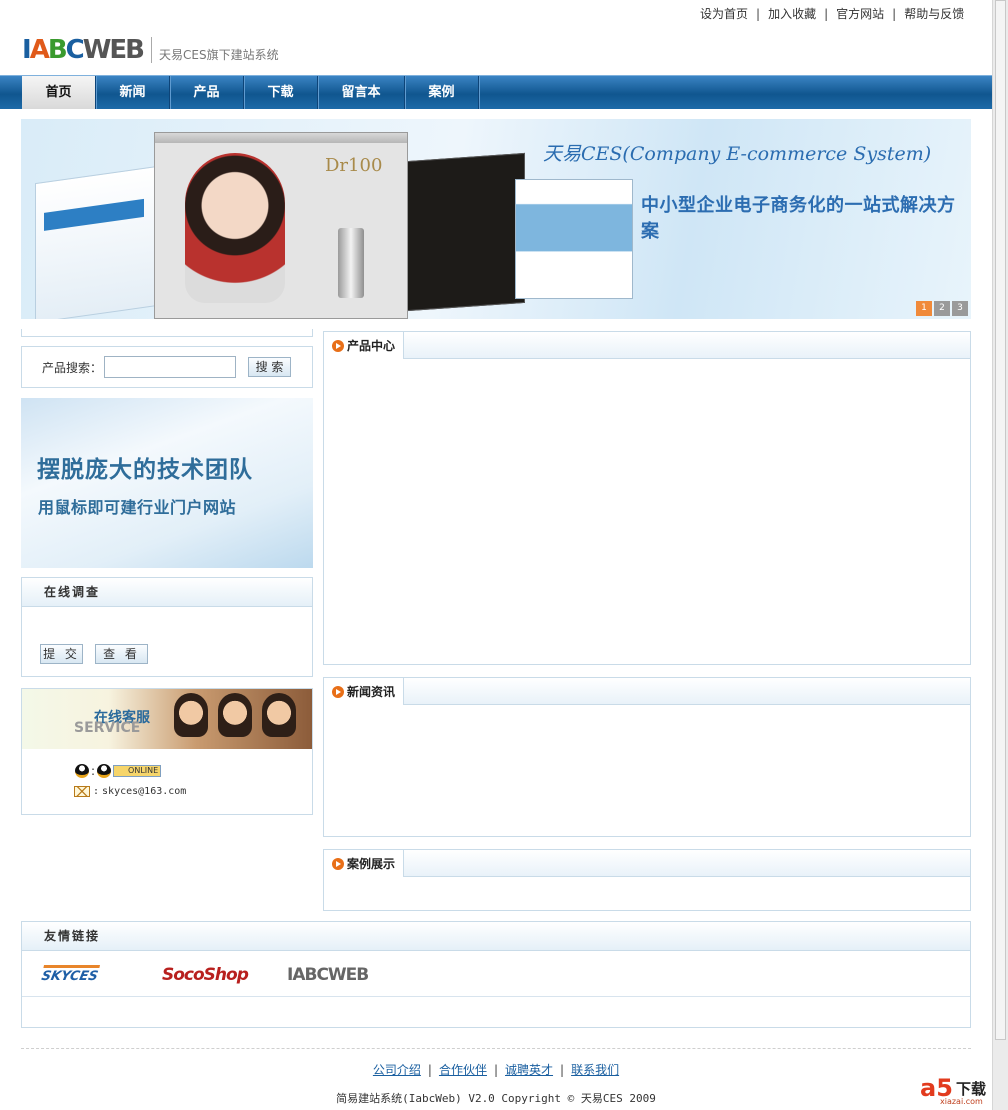 Image resolution: width=1008 pixels, height=1110 pixels. Describe the element at coordinates (83, 50) in the screenshot. I see `logo-mark: IABCWEB` at that location.